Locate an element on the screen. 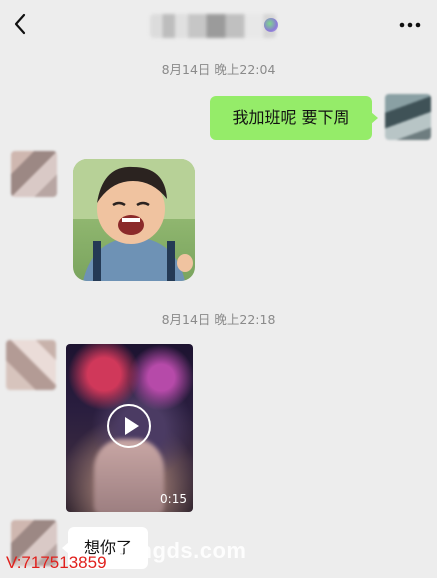 This screenshot has height=578, width=437. watermark-domain: fangds.com is located at coordinates (182, 550).